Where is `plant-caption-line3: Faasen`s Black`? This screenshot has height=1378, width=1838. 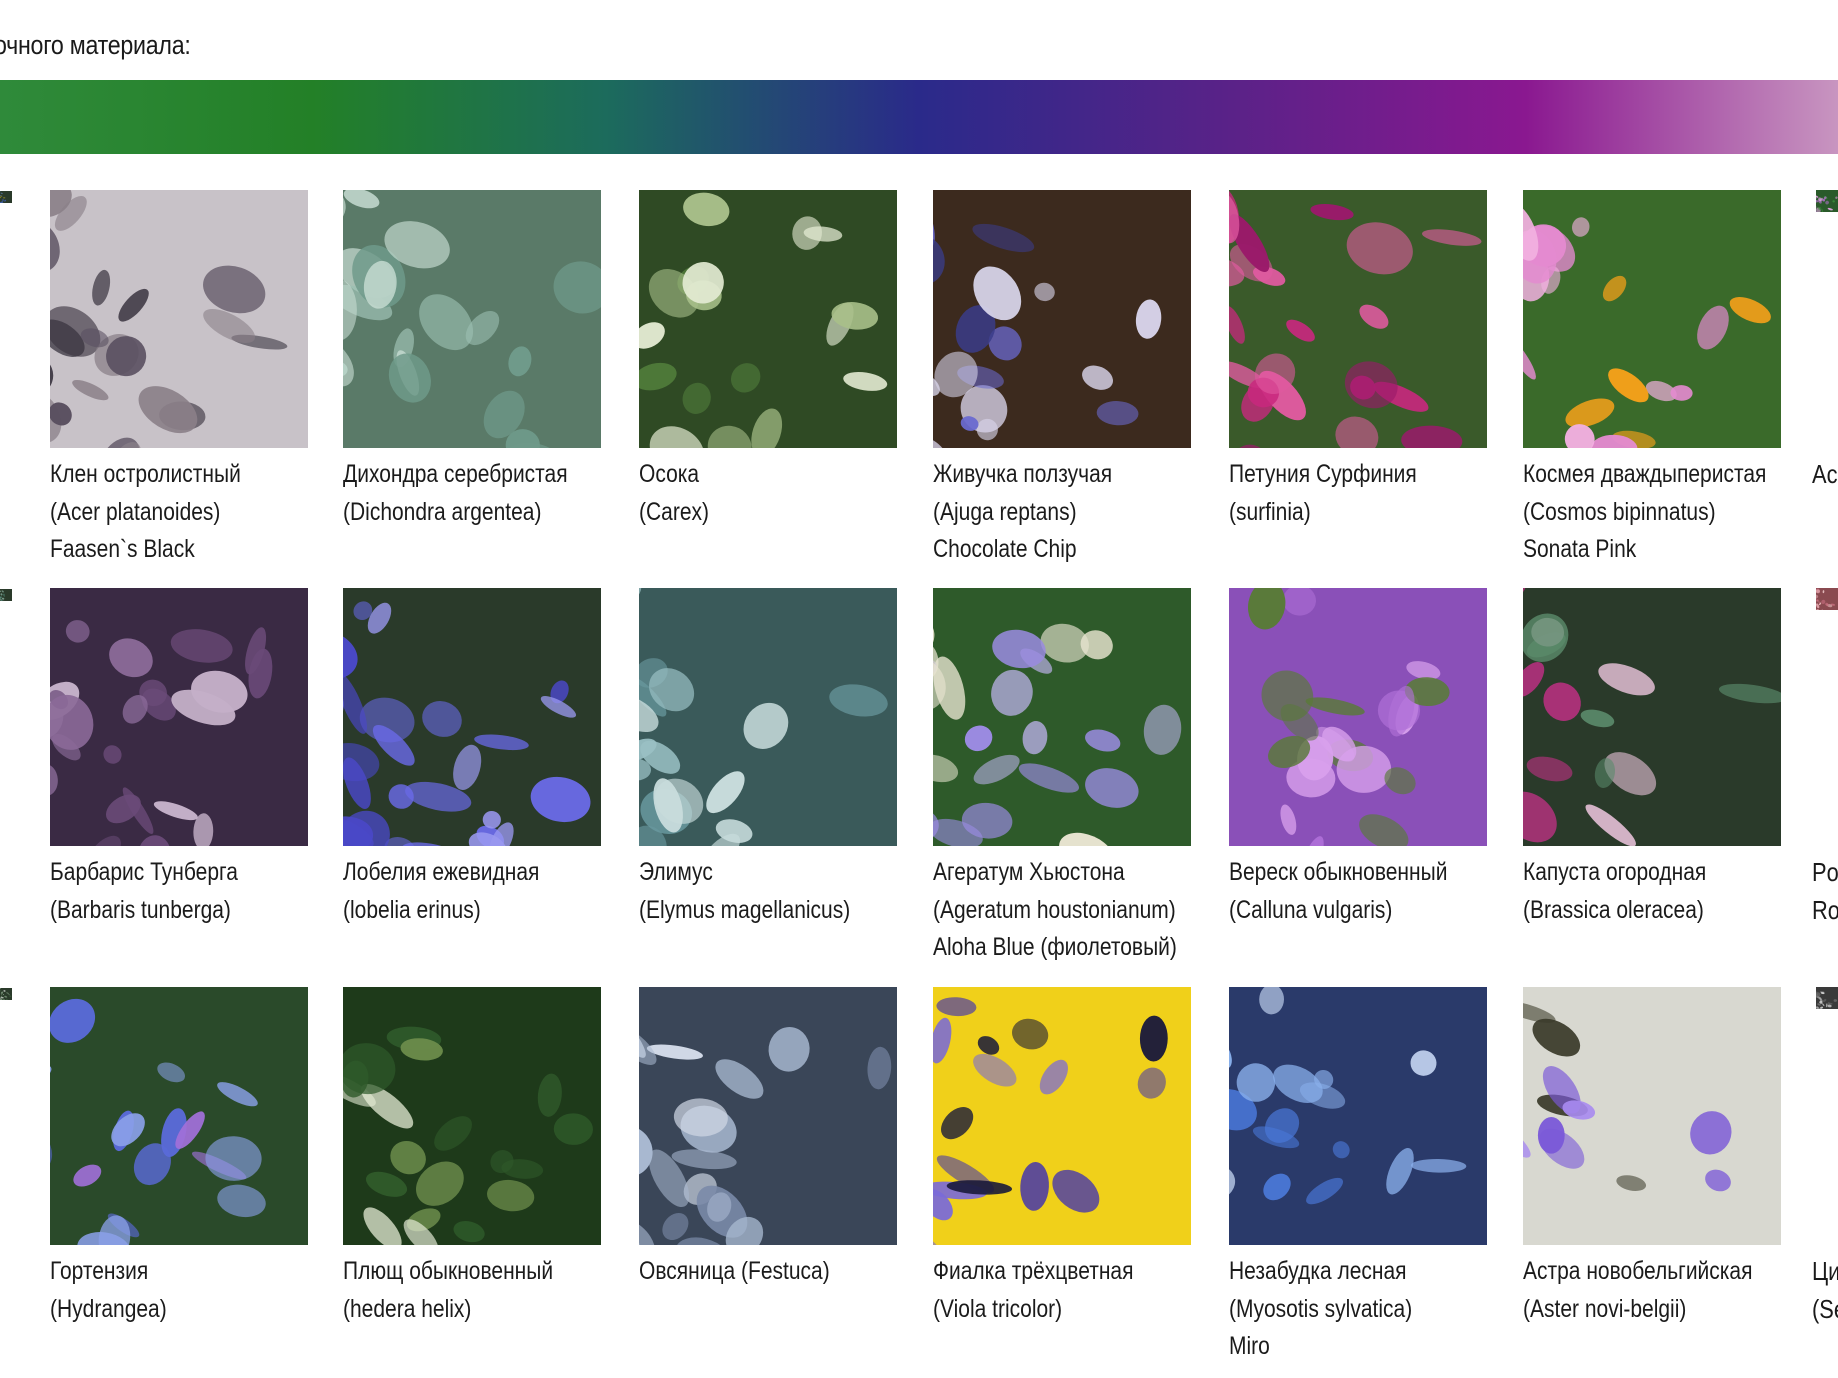
plant-caption-line3: Faasen`s Black is located at coordinates (122, 549).